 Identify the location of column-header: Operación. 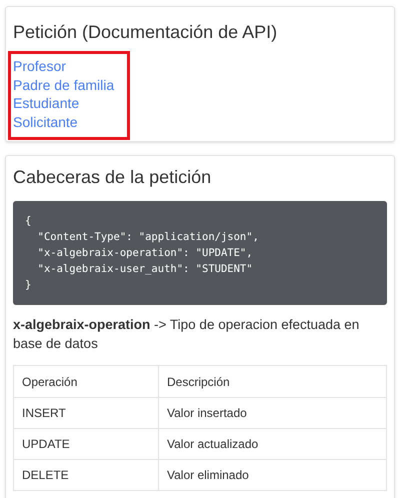
(86, 382).